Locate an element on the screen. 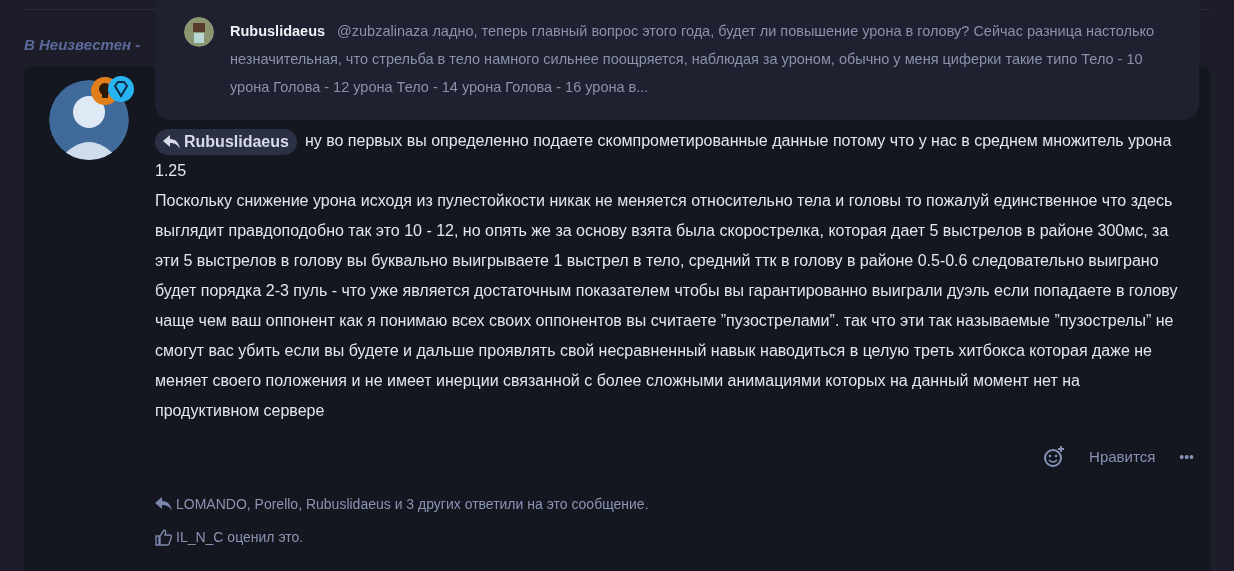 The height and width of the screenshot is (571, 1234). gem-badge-icon is located at coordinates (121, 89).